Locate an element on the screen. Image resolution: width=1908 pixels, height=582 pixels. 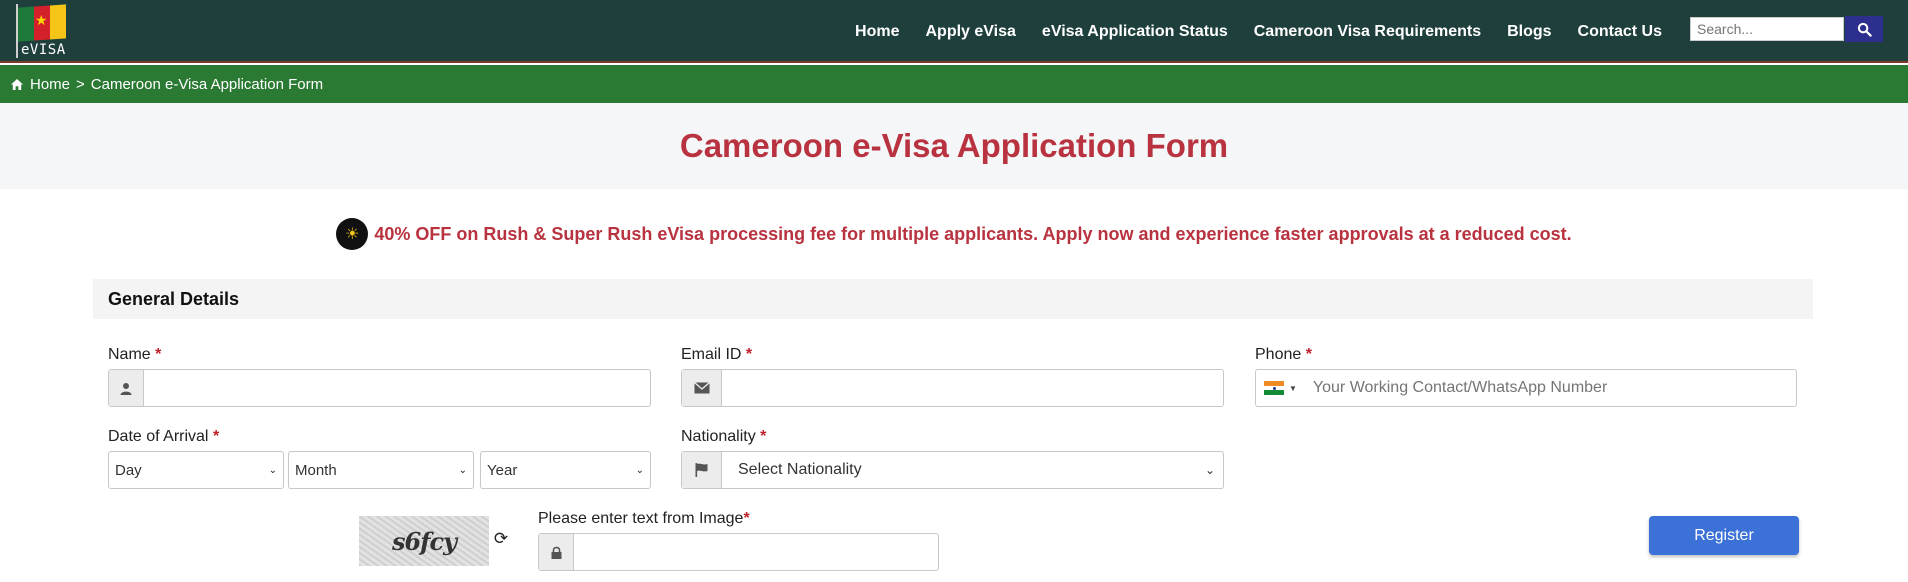
arrival-month-select: Month ⌄ is located at coordinates (381, 470).